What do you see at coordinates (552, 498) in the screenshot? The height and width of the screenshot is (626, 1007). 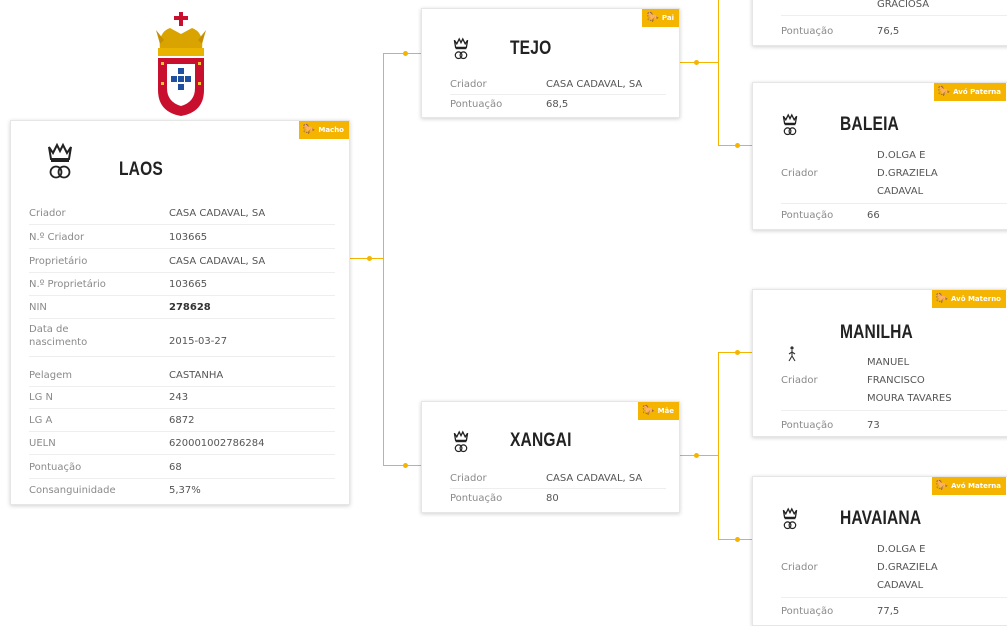 I see `score-value: 80` at bounding box center [552, 498].